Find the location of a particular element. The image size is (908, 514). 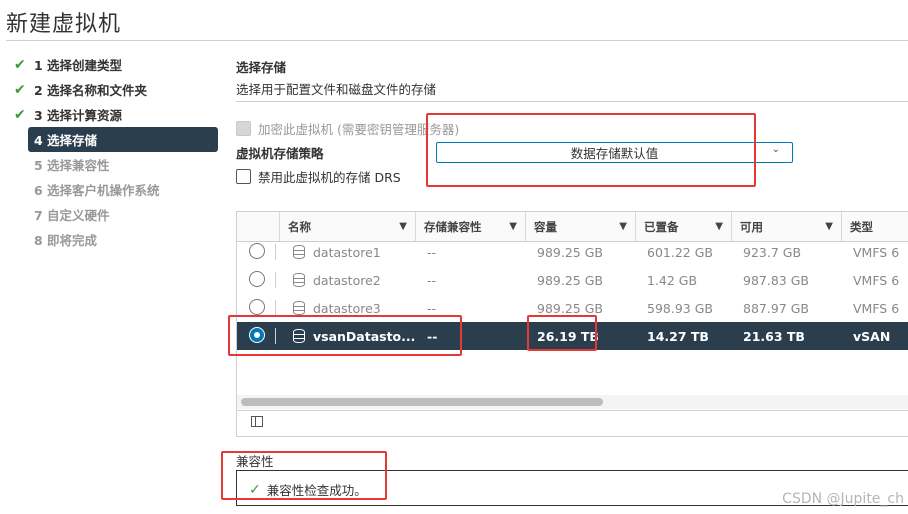

storage-policy-select: 数据存储默认值 ⌄ is located at coordinates (614, 152).